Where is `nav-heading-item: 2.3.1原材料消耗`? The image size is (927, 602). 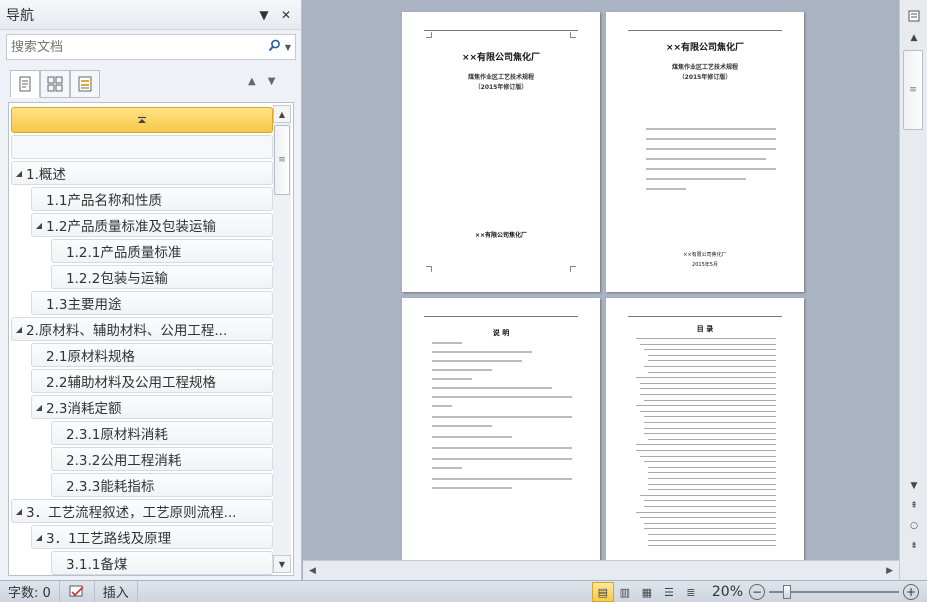
nav-heading-item: 2.3.1原材料消耗 is located at coordinates (162, 433).